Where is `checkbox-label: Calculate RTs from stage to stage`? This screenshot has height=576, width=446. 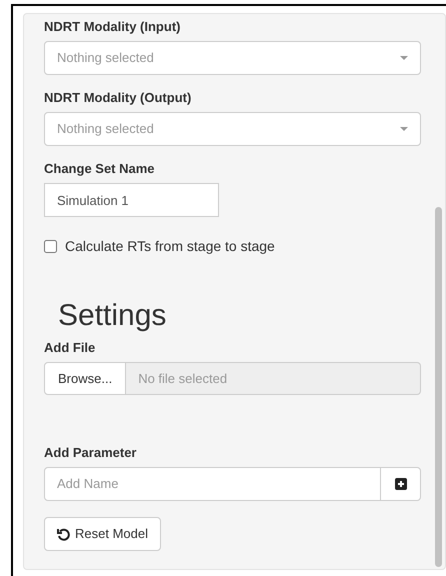 checkbox-label: Calculate RTs from stage to stage is located at coordinates (170, 246).